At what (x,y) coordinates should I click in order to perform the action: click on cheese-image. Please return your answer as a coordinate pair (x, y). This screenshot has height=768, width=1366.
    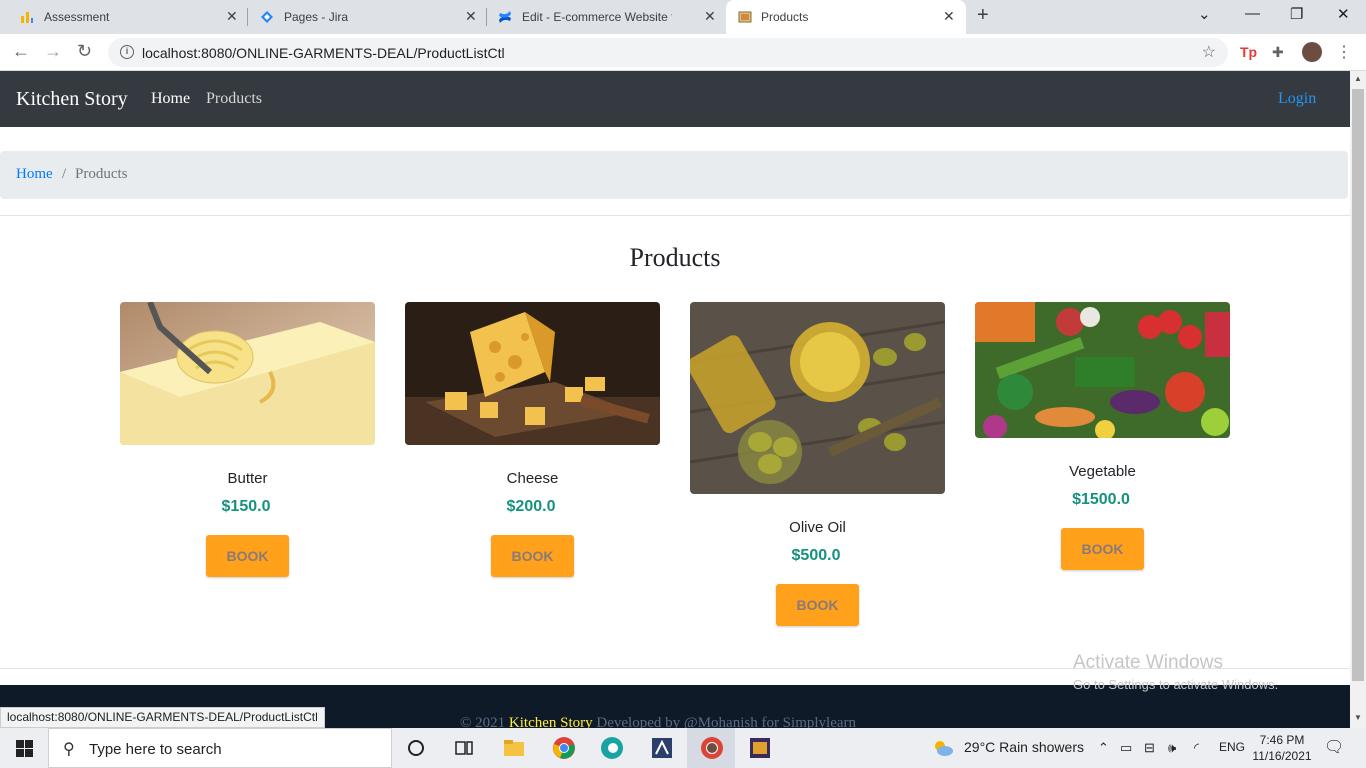
    Looking at the image, I should click on (532, 373).